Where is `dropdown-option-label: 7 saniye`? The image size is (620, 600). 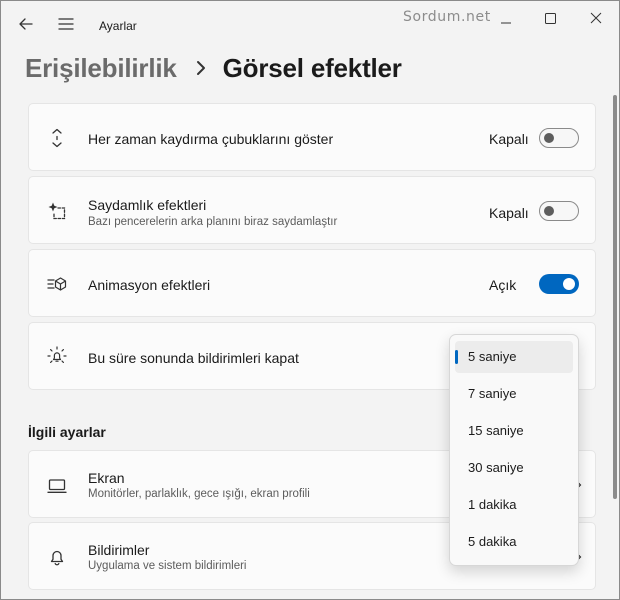
dropdown-option-label: 7 saniye is located at coordinates (492, 393).